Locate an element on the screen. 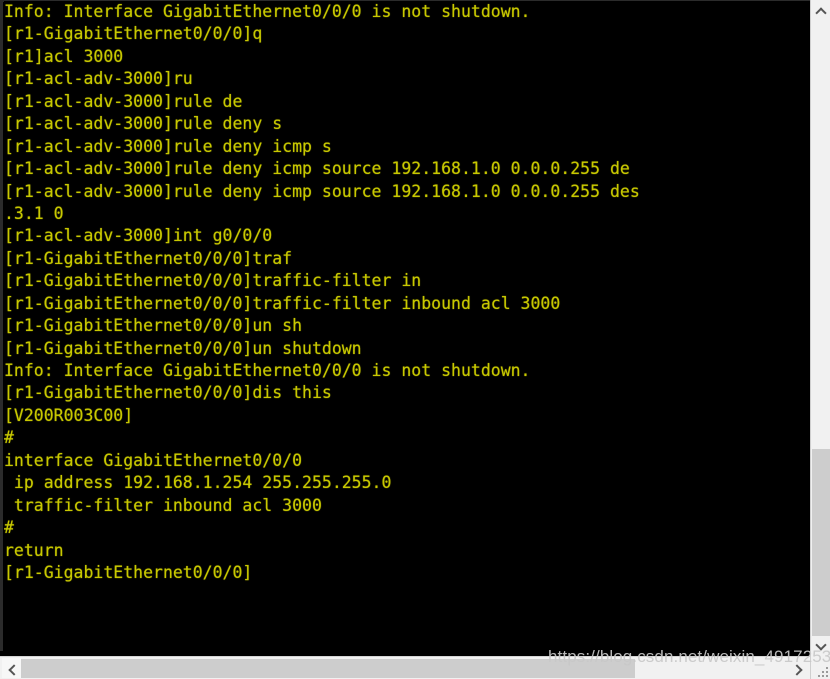 This screenshot has height=679, width=830. chevron-left-icon is located at coordinates (11, 668).